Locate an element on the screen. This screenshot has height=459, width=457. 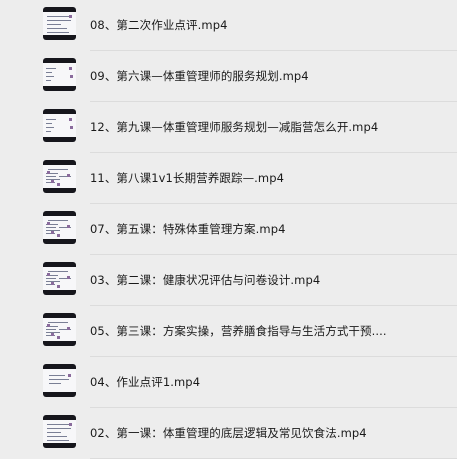
file-row: 11、第八课1v1长期营养跟踪—.mp4 is located at coordinates (228, 178).